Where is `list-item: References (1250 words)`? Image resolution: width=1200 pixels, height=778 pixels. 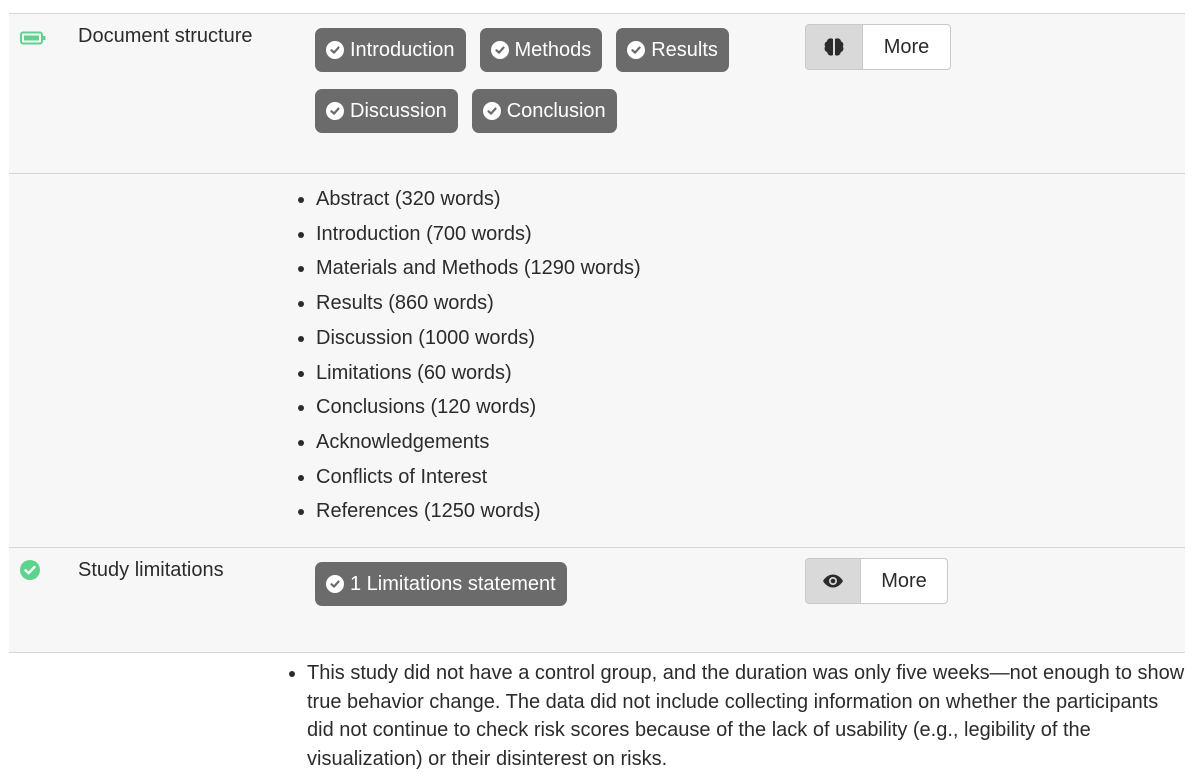
list-item: References (1250 words) is located at coordinates (478, 511).